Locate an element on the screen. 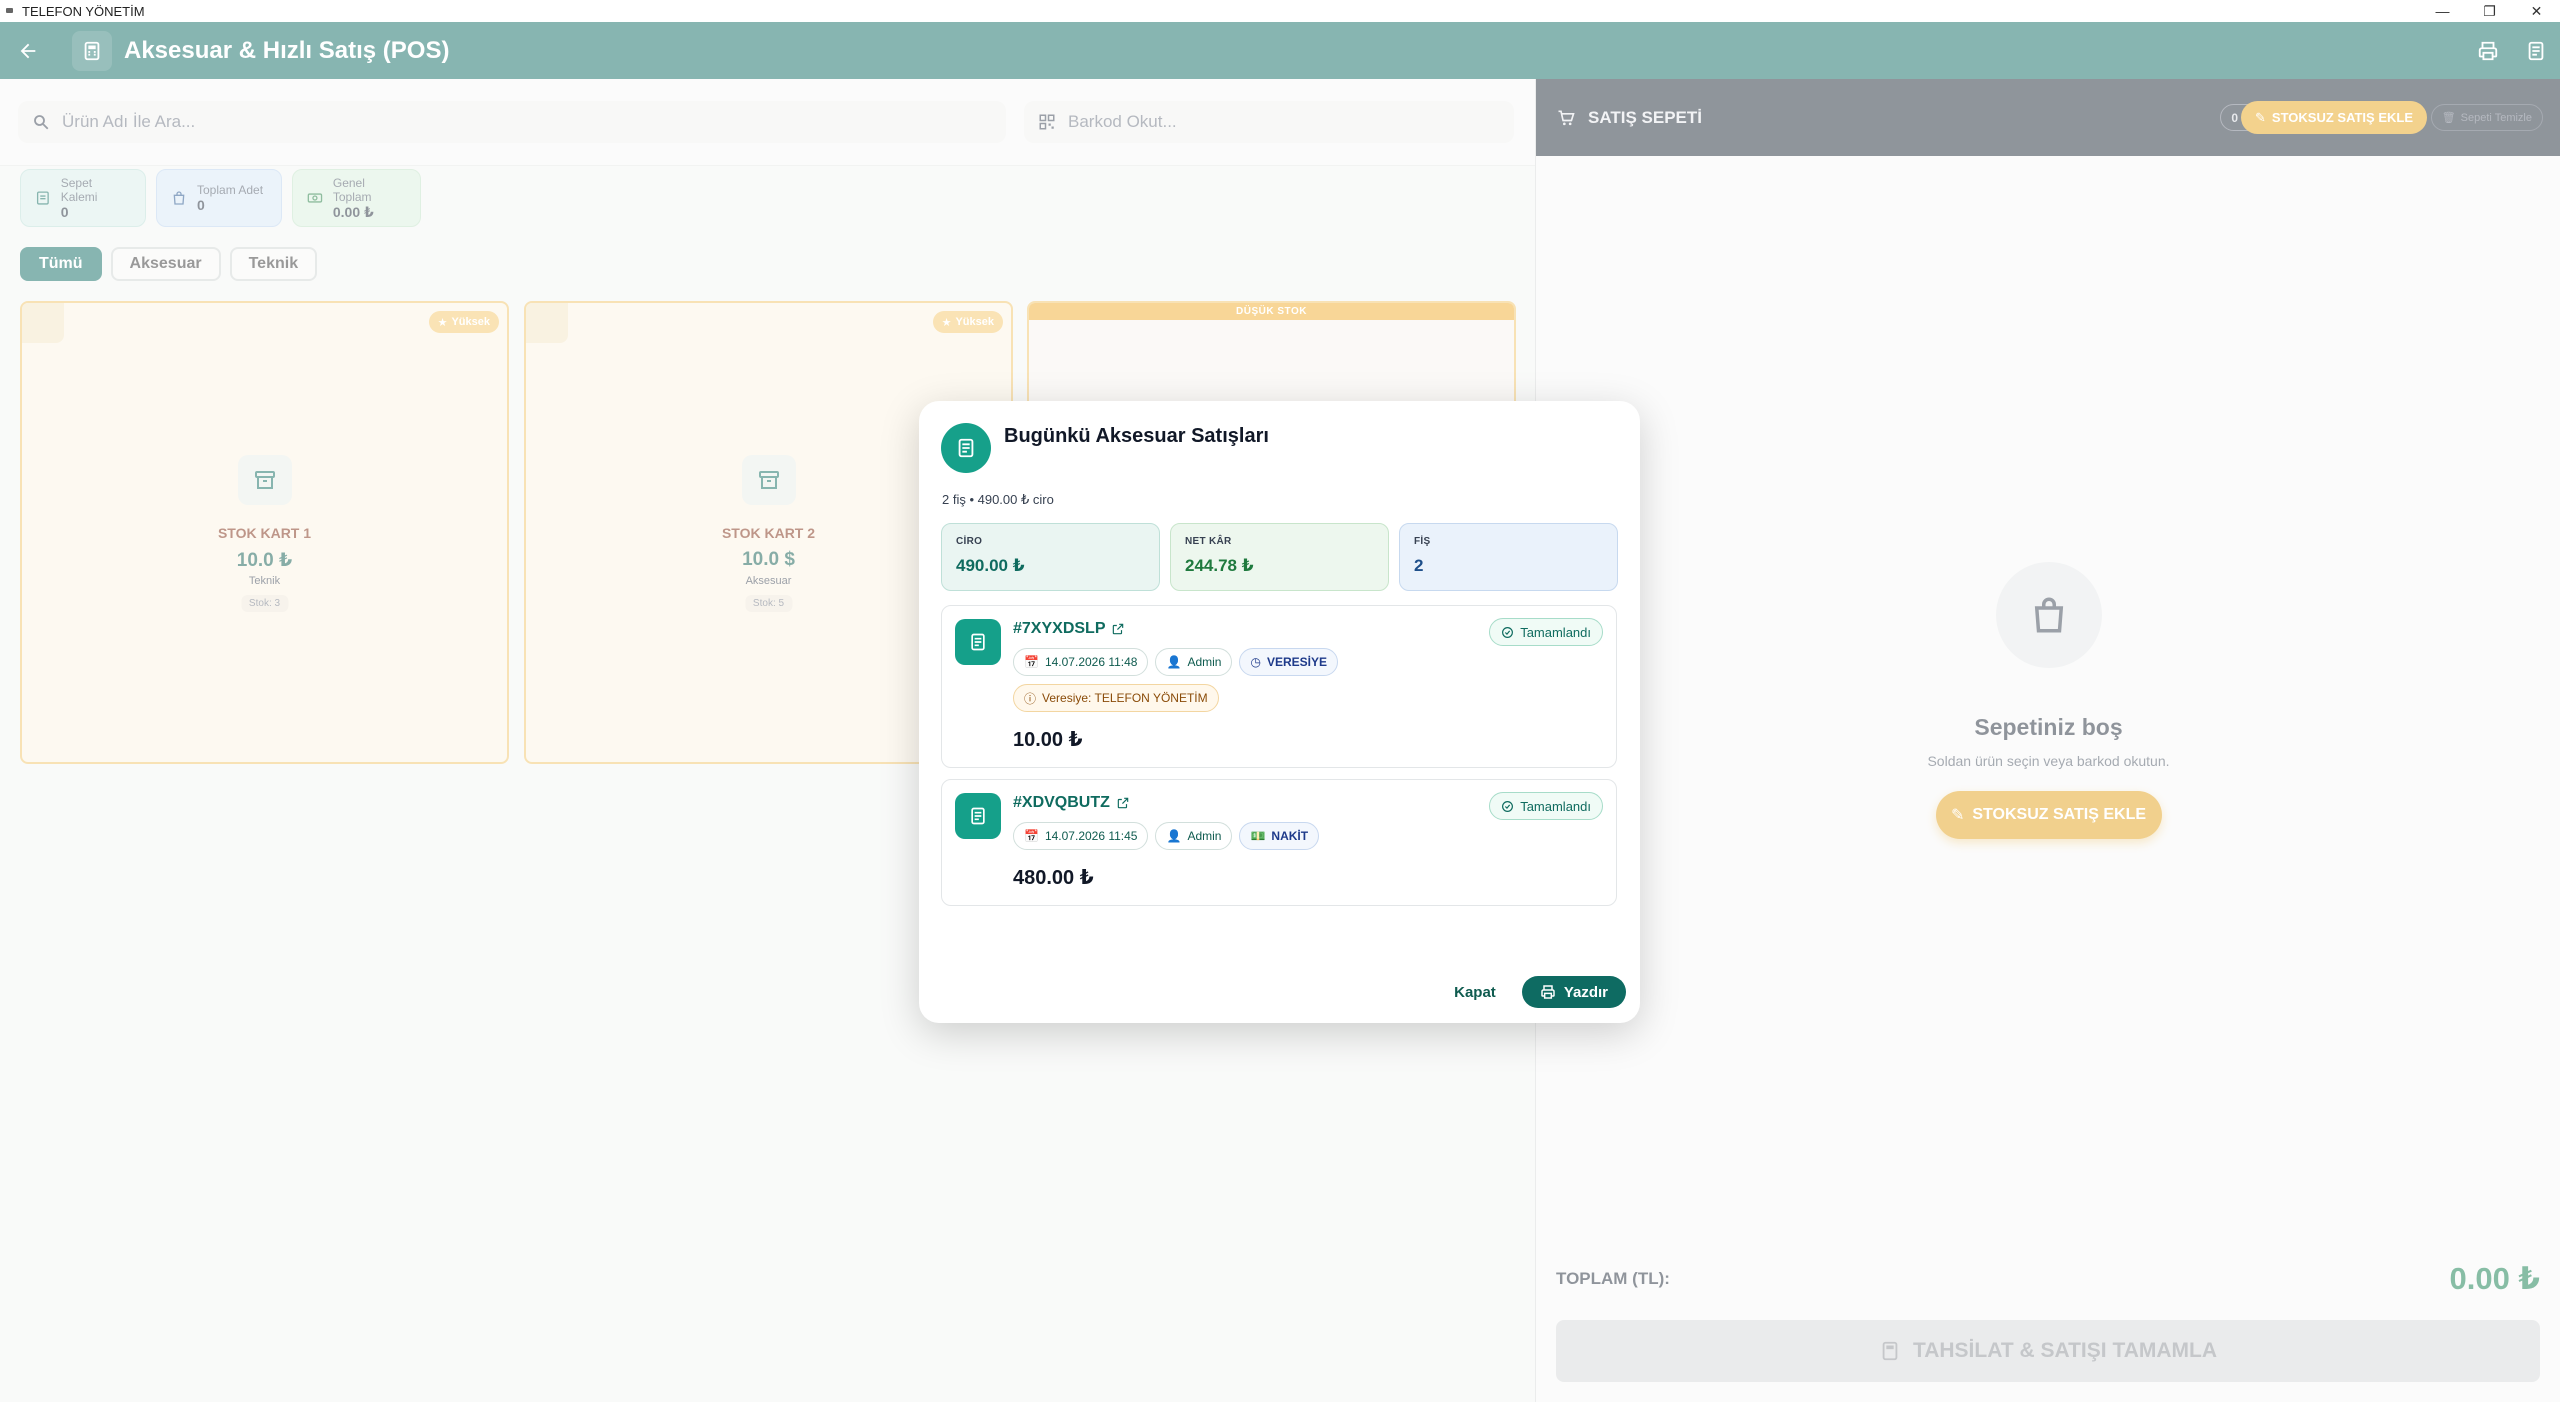 This screenshot has height=1402, width=2560. clock-icon: ◷ is located at coordinates (1255, 662).